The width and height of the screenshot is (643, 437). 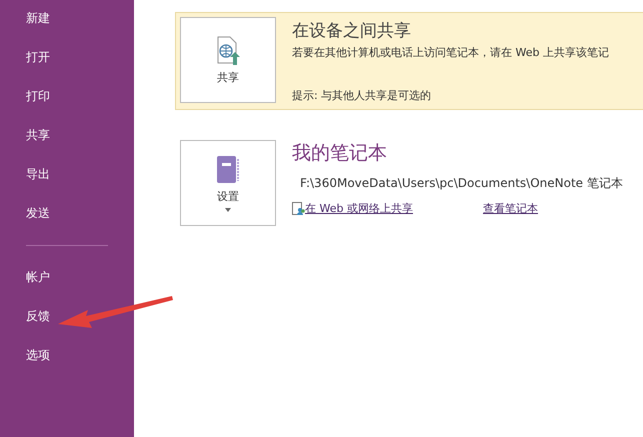 What do you see at coordinates (67, 213) in the screenshot?
I see `sidebar-item: 发送` at bounding box center [67, 213].